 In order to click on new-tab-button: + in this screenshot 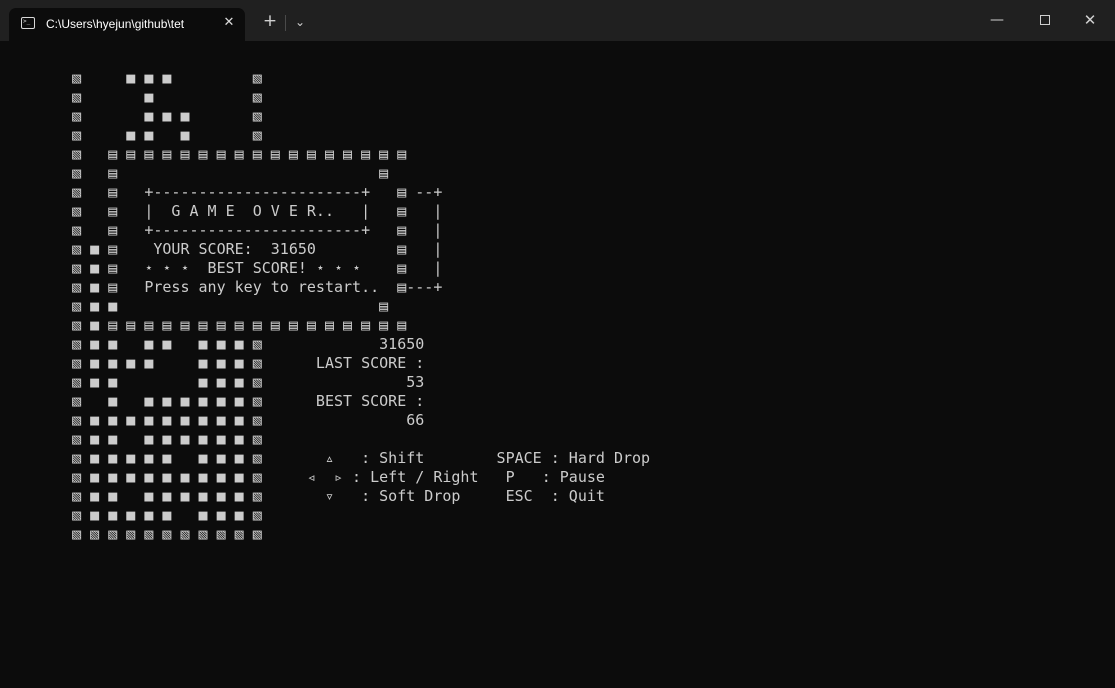, I will do `click(270, 21)`.